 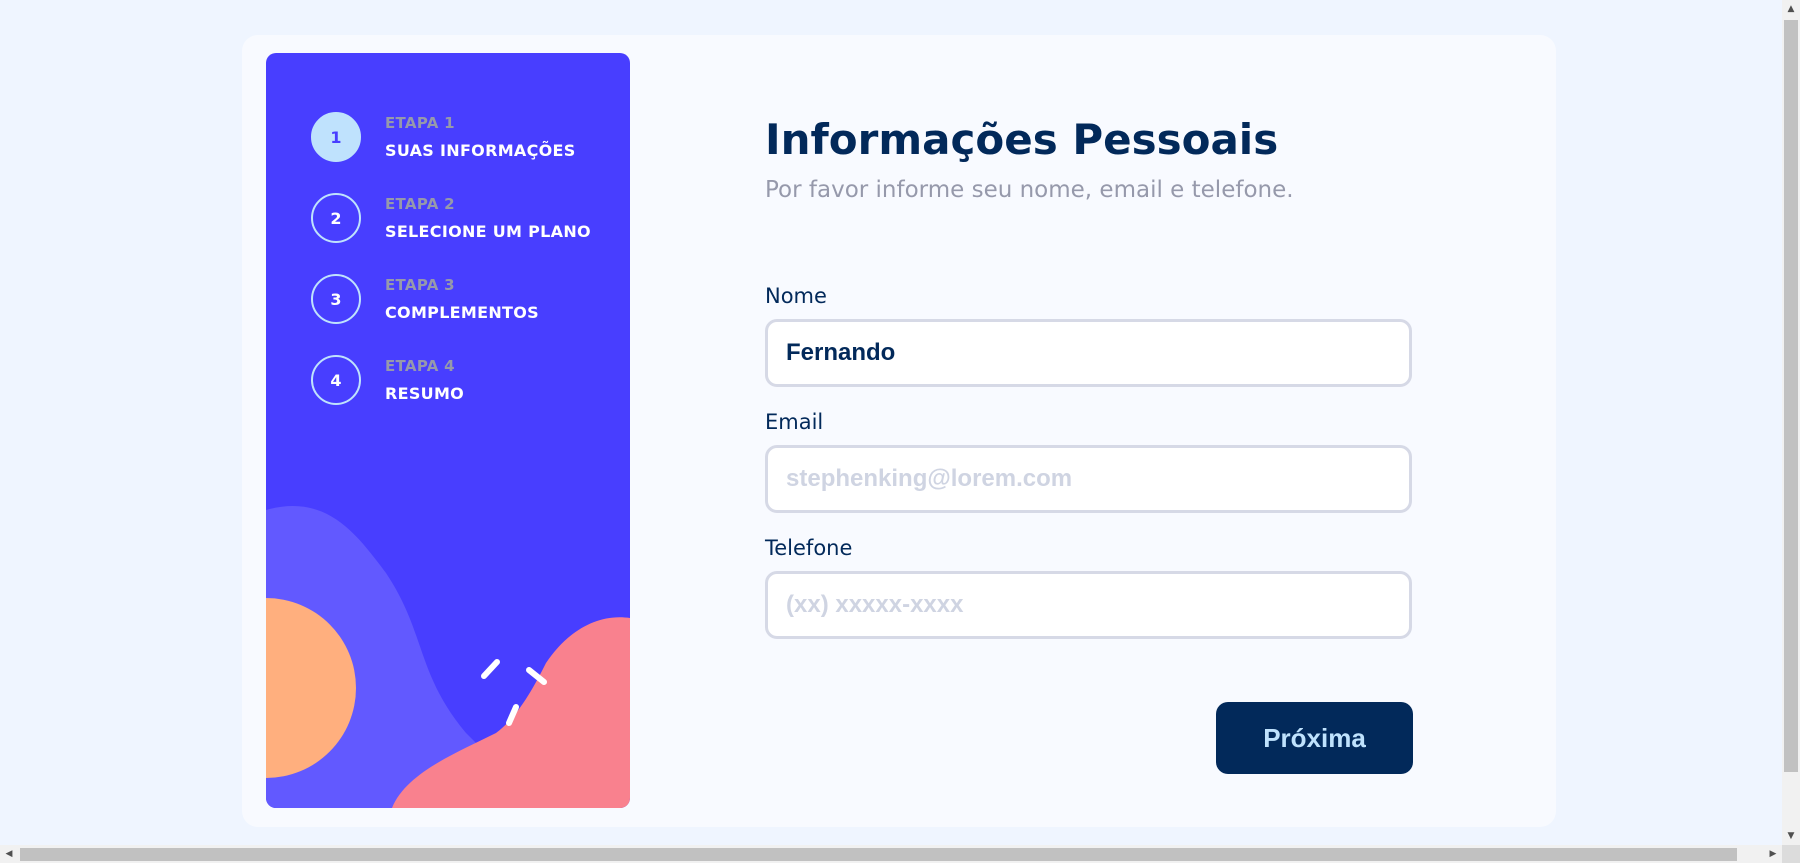 I want to click on horizontal-scroll-thumb, so click(x=878, y=854).